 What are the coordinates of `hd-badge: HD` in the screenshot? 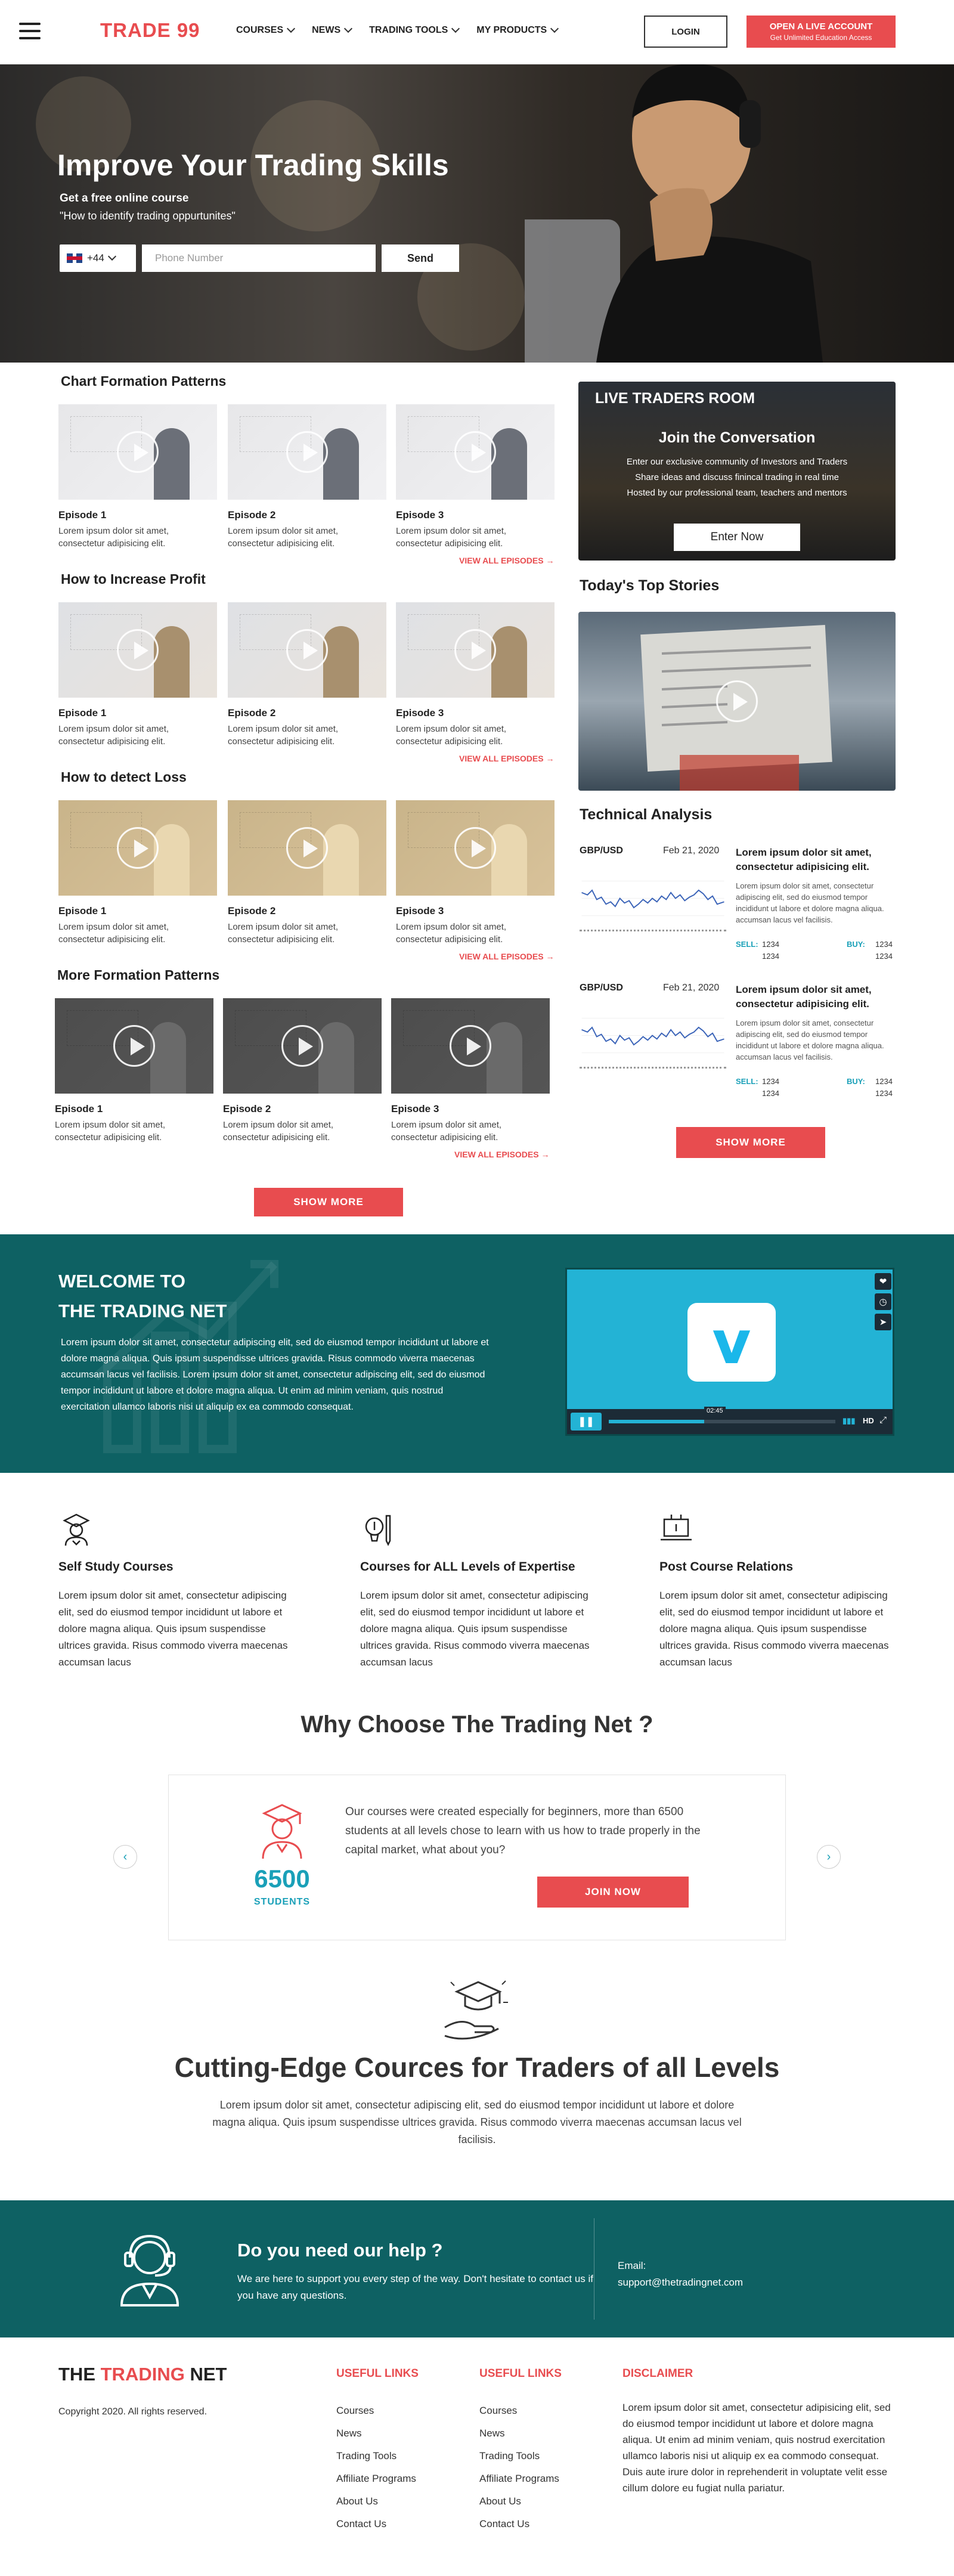 It's located at (868, 1421).